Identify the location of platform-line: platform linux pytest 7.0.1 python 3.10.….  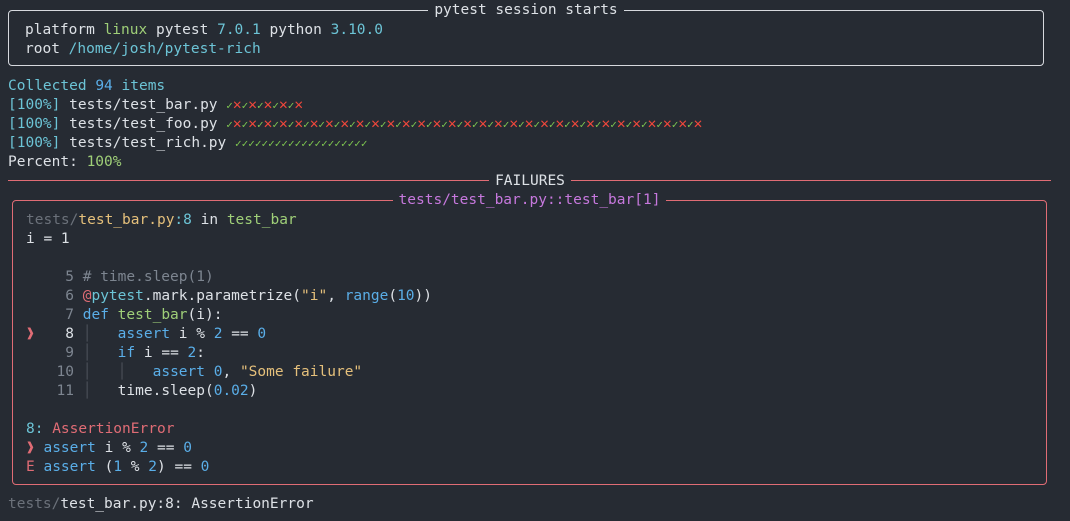
(204, 30).